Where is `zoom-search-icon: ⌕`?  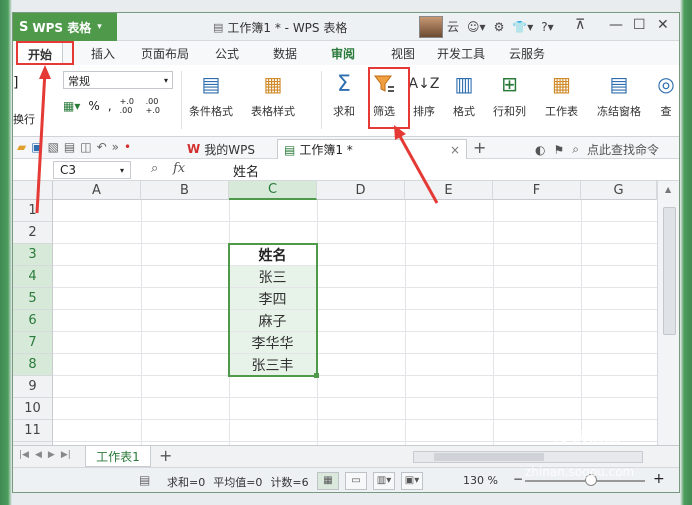 zoom-search-icon: ⌕ is located at coordinates (154, 168).